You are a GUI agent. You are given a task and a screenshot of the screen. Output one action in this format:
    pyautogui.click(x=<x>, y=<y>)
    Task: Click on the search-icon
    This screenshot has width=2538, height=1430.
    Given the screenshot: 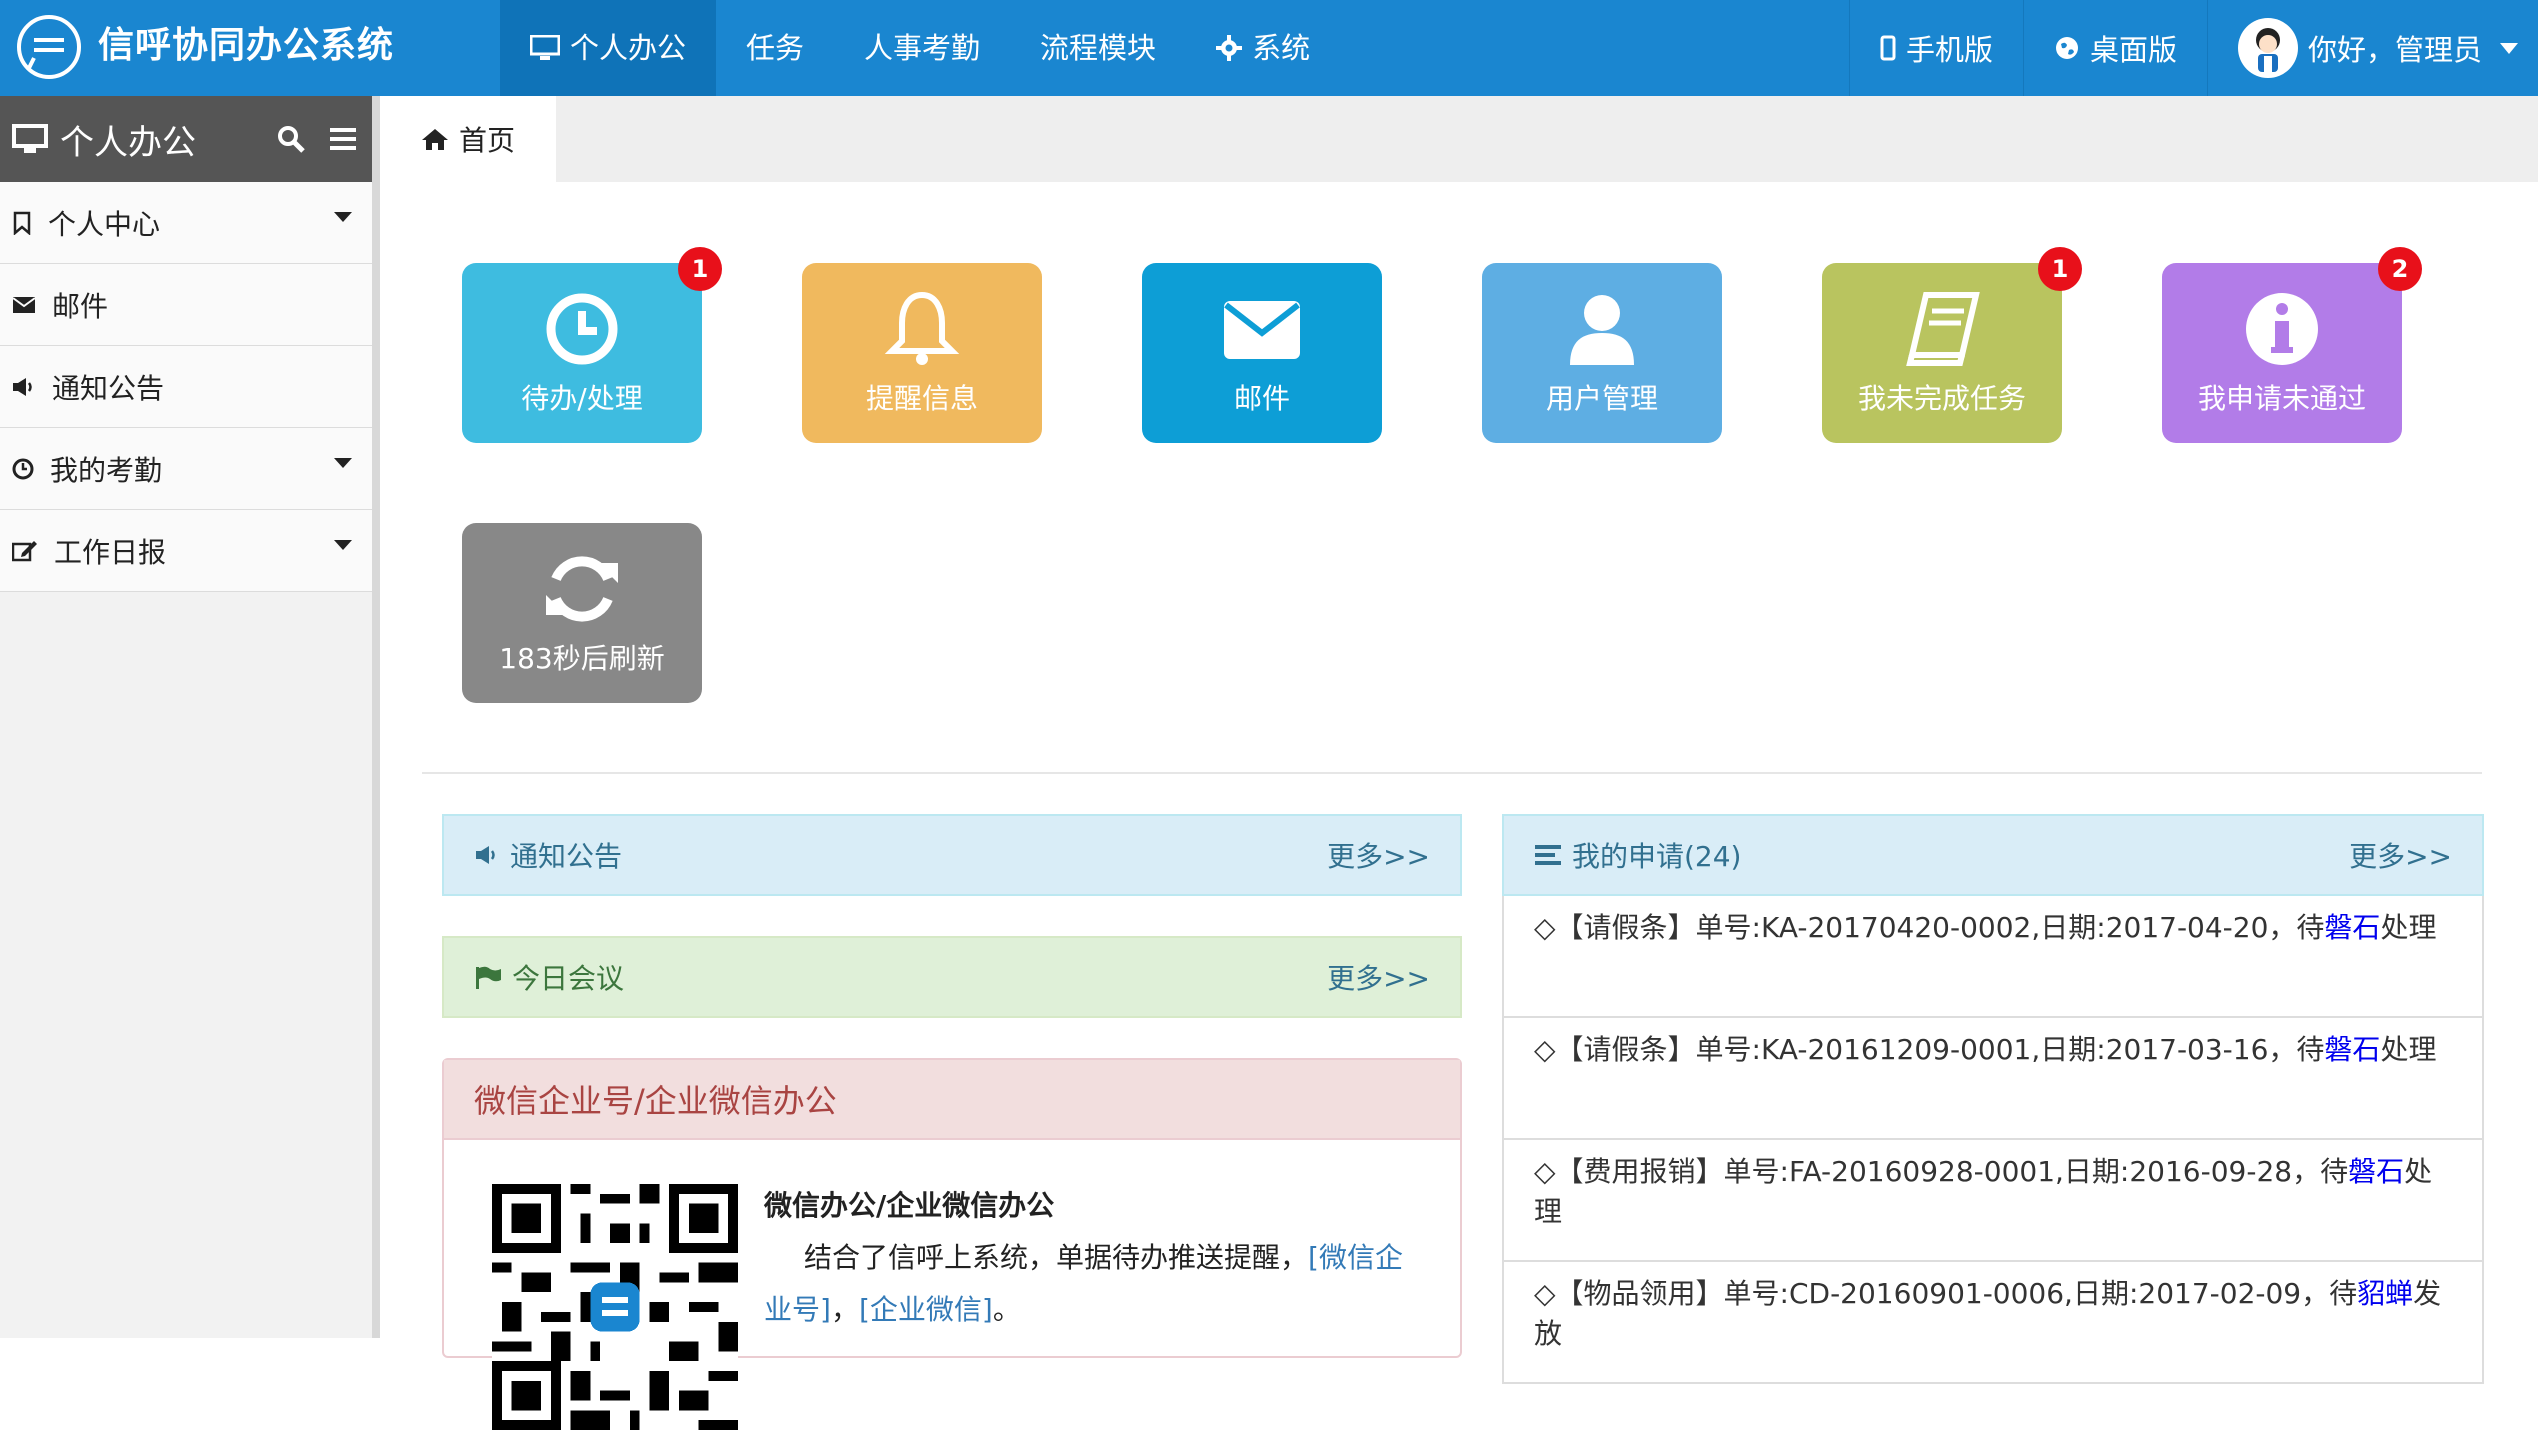 What is the action you would take?
    pyautogui.click(x=291, y=139)
    